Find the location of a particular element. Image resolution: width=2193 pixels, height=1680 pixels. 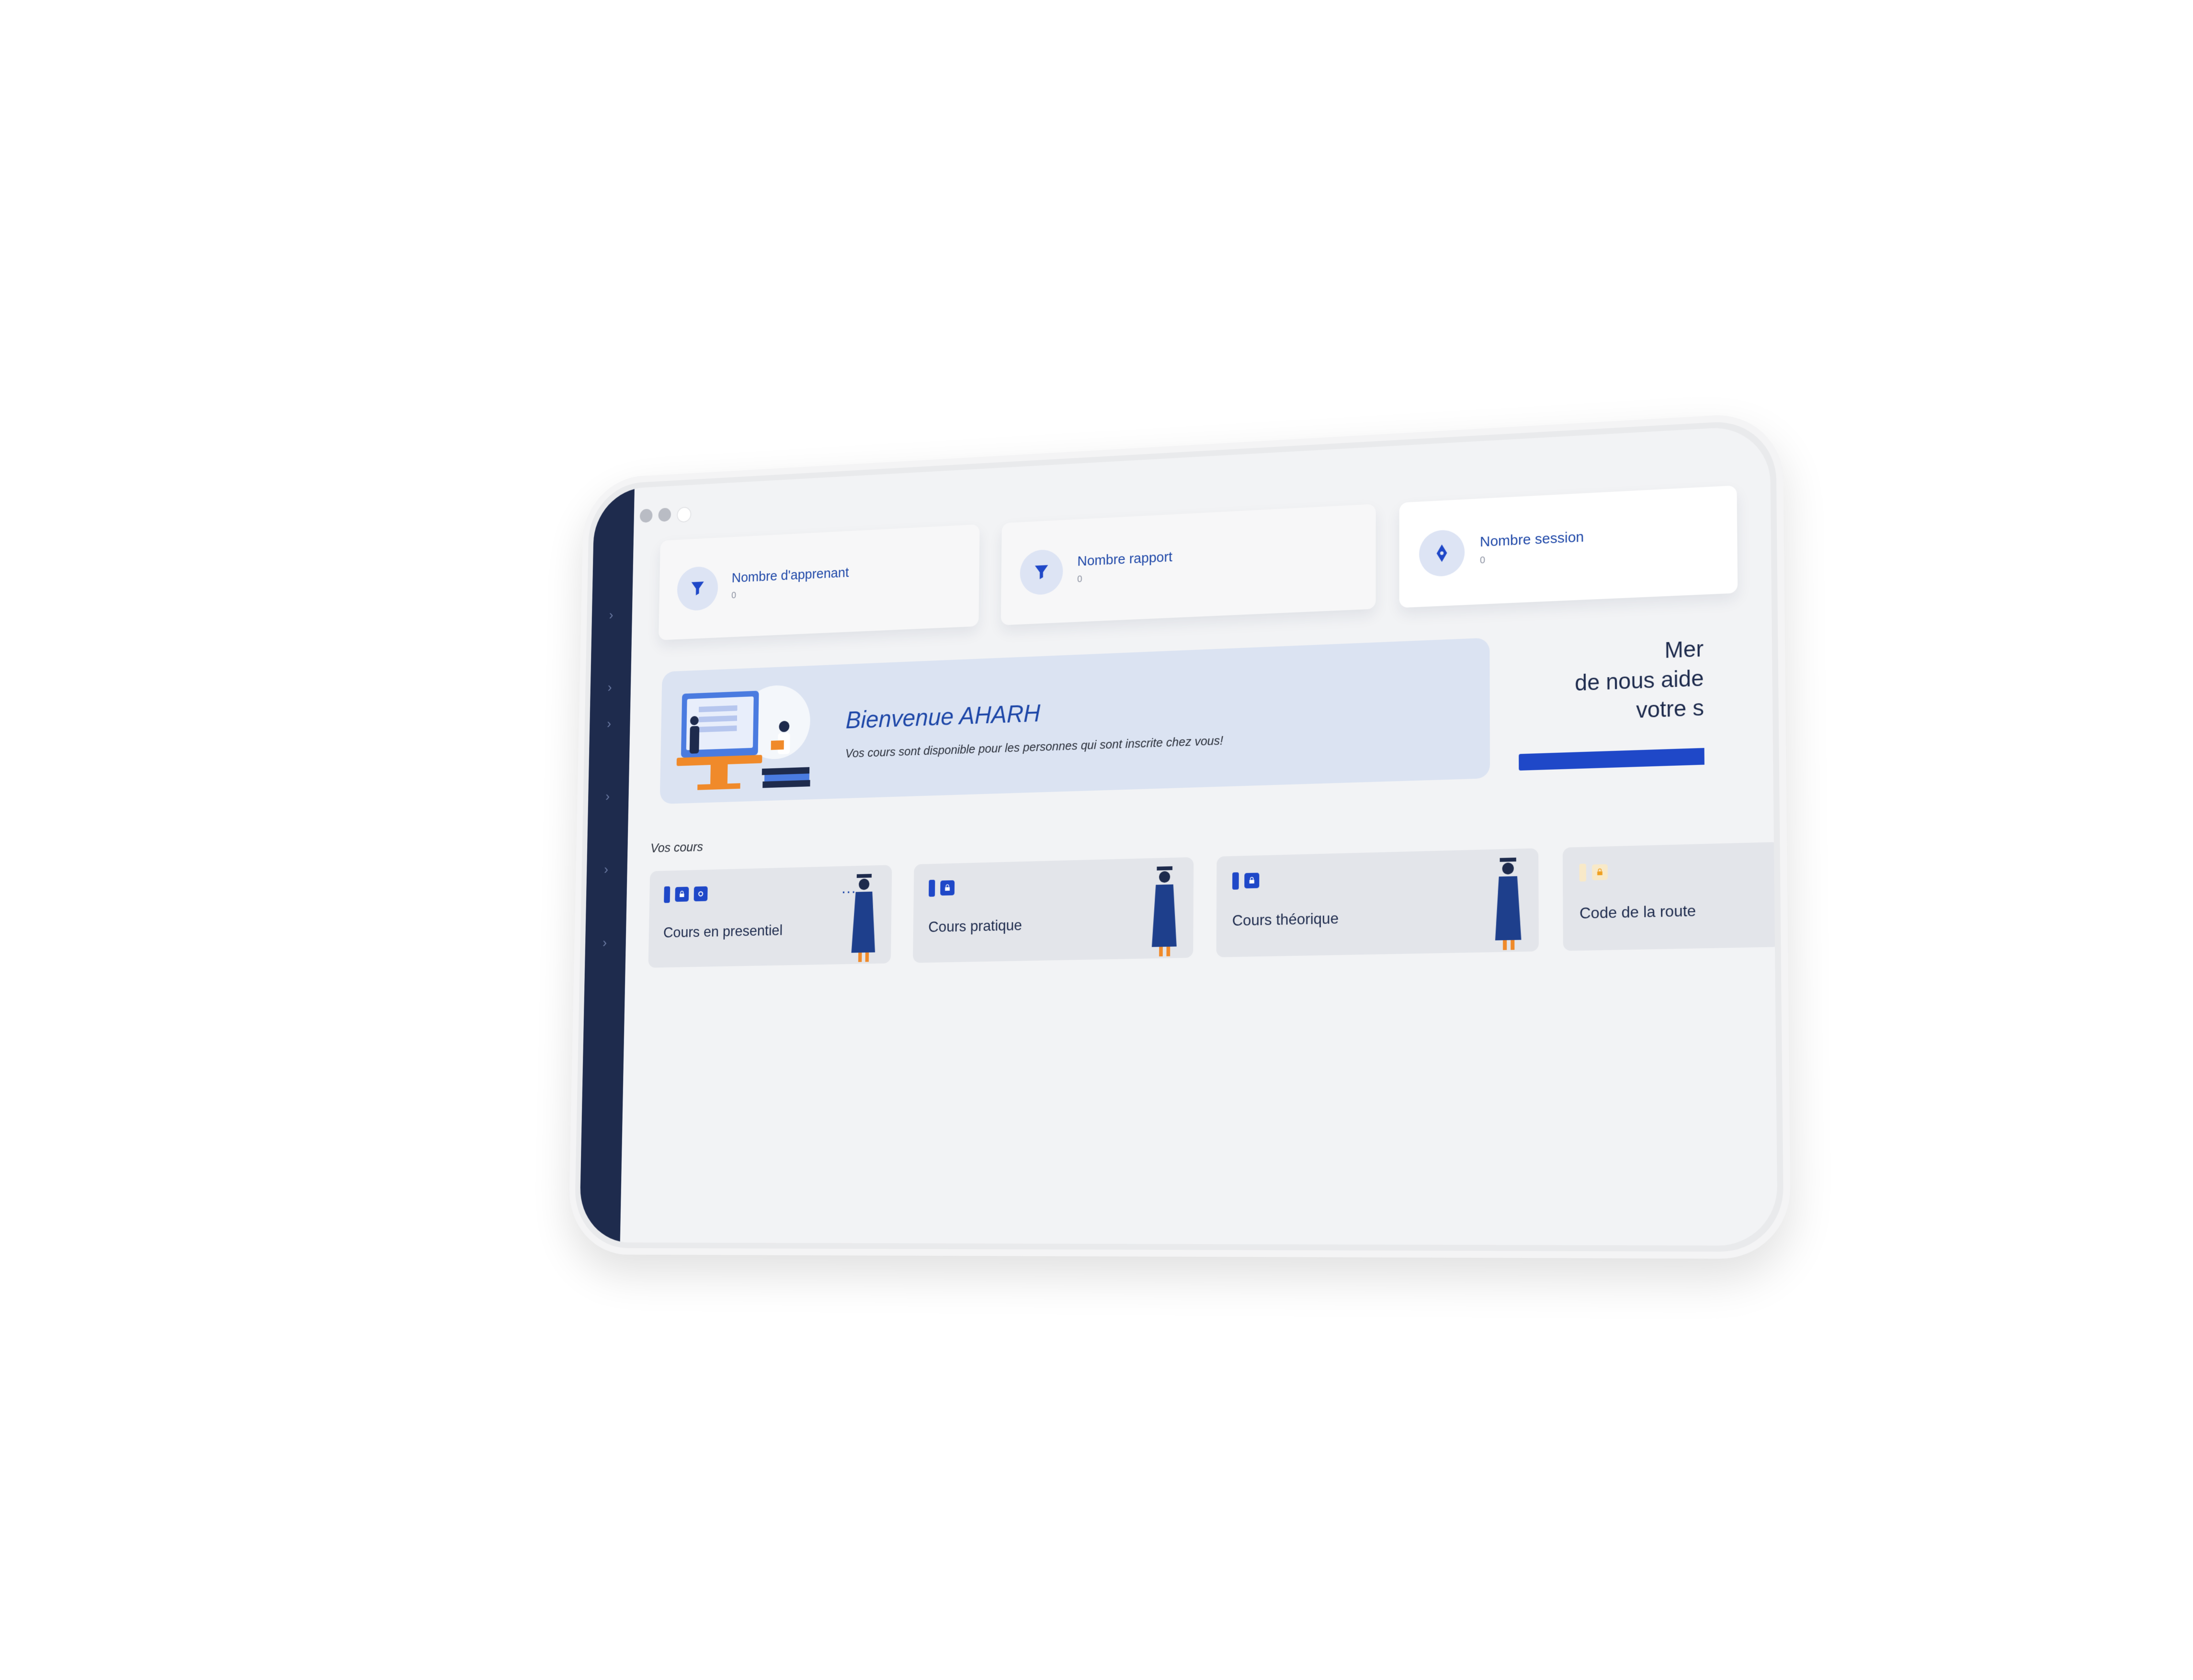

promo-line: votre s is located at coordinates (1670, 708).